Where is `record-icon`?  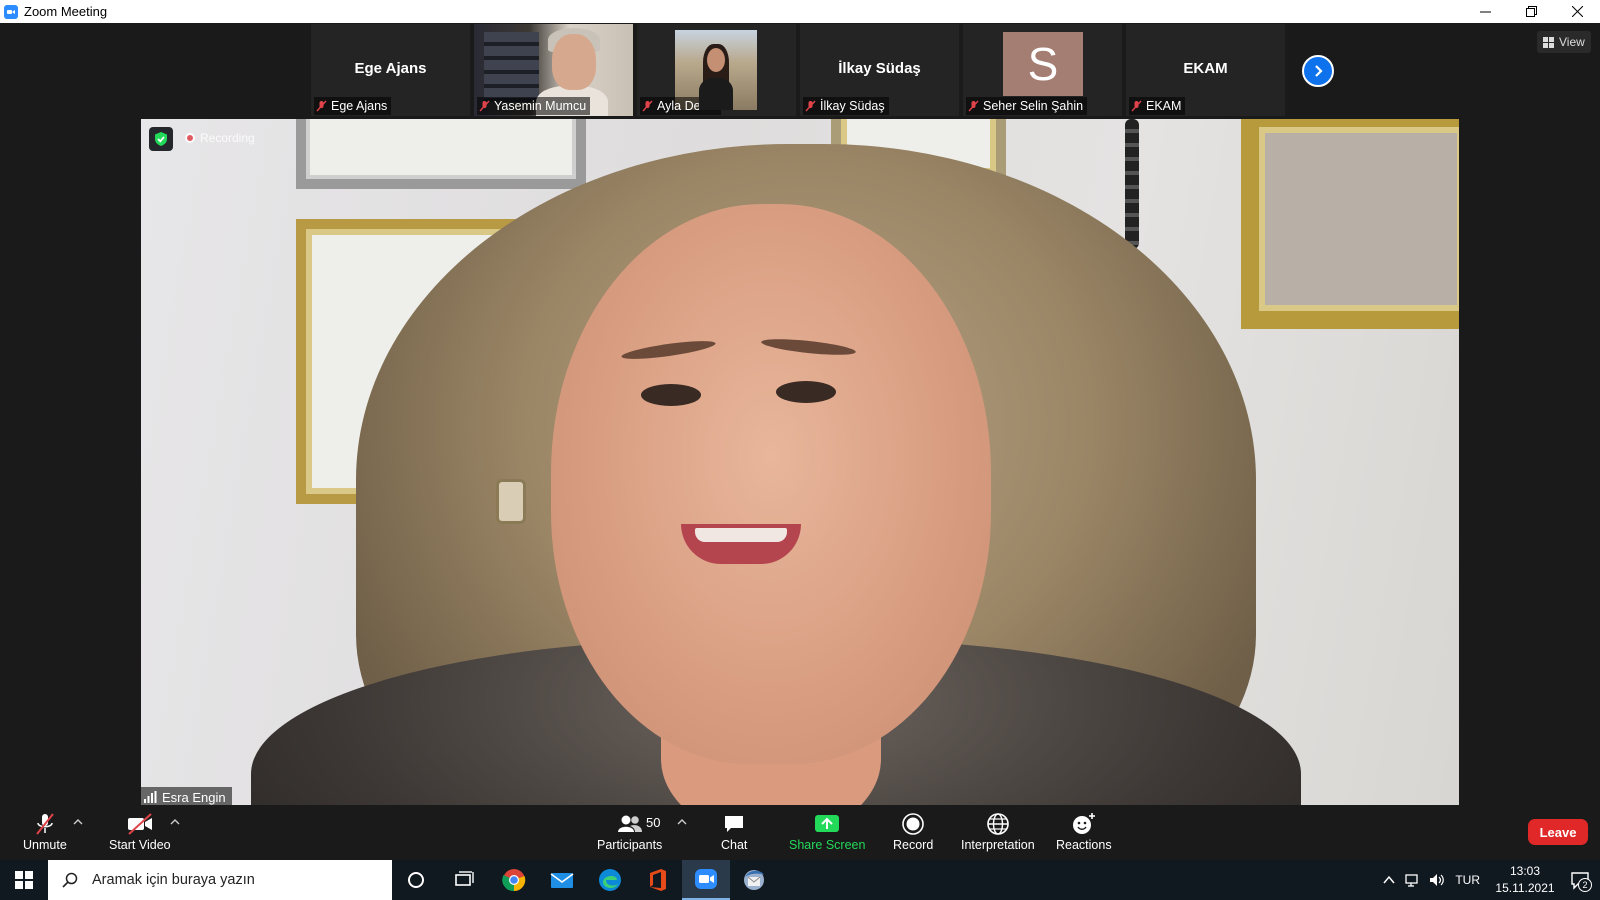
record-icon is located at coordinates (913, 824).